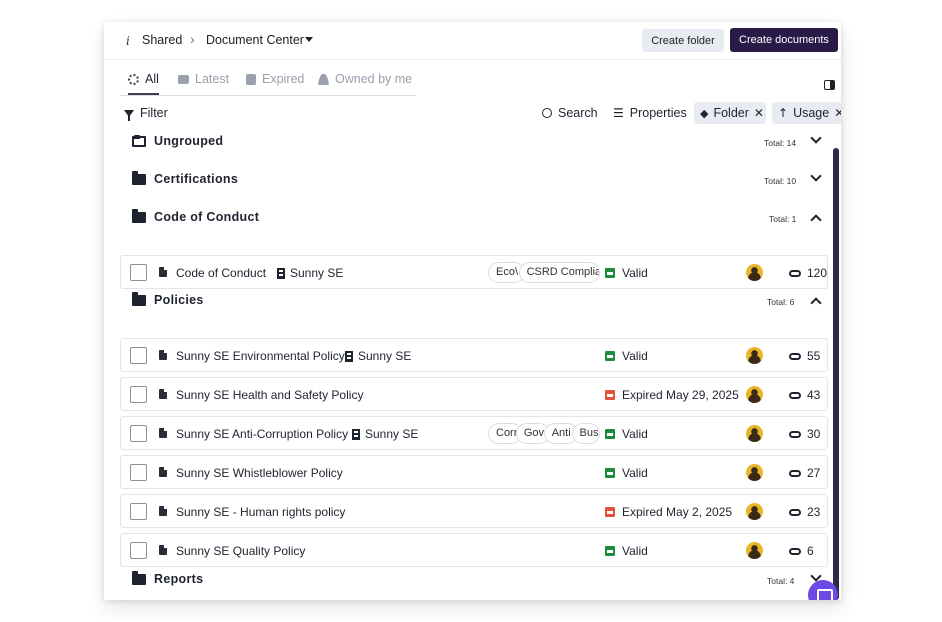 The image size is (942, 622). Describe the element at coordinates (801, 551) in the screenshot. I see `usage-count: 6` at that location.